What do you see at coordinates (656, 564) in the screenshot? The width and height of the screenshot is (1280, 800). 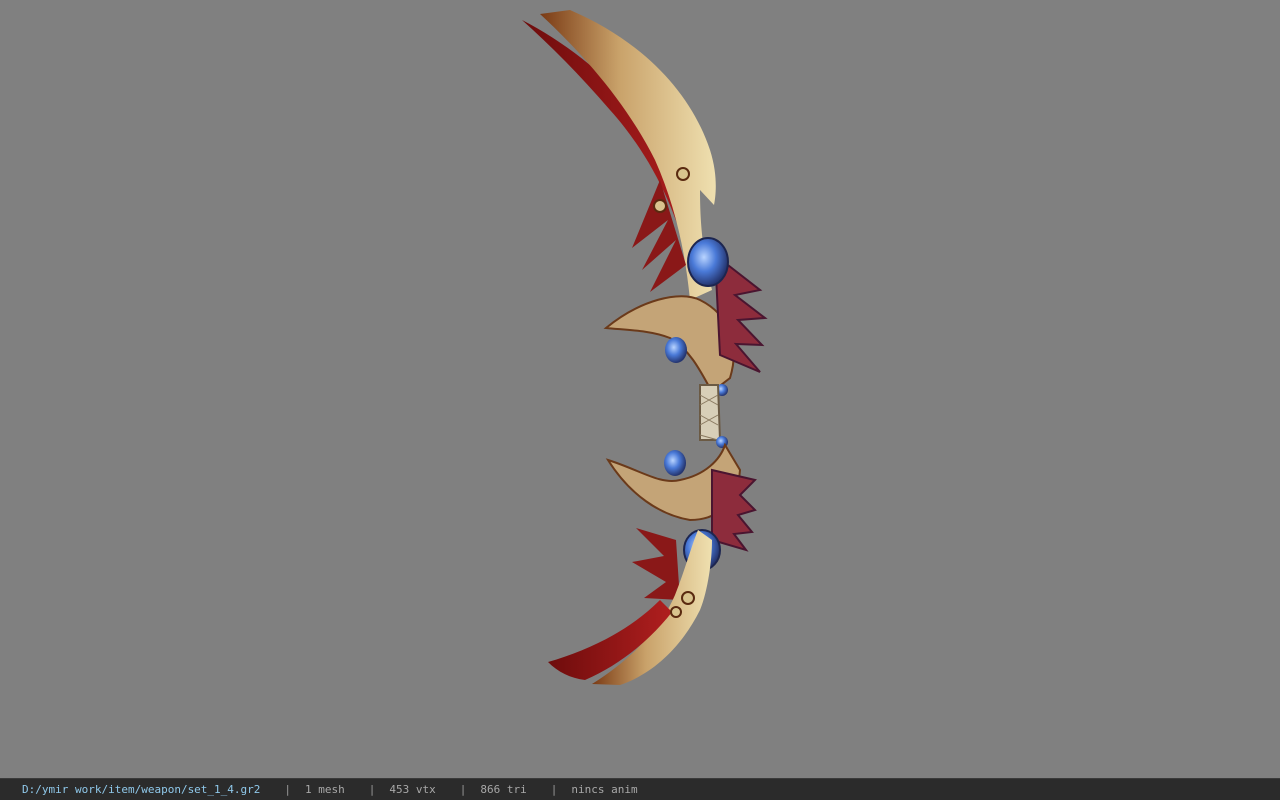 I see `lower-spikes` at bounding box center [656, 564].